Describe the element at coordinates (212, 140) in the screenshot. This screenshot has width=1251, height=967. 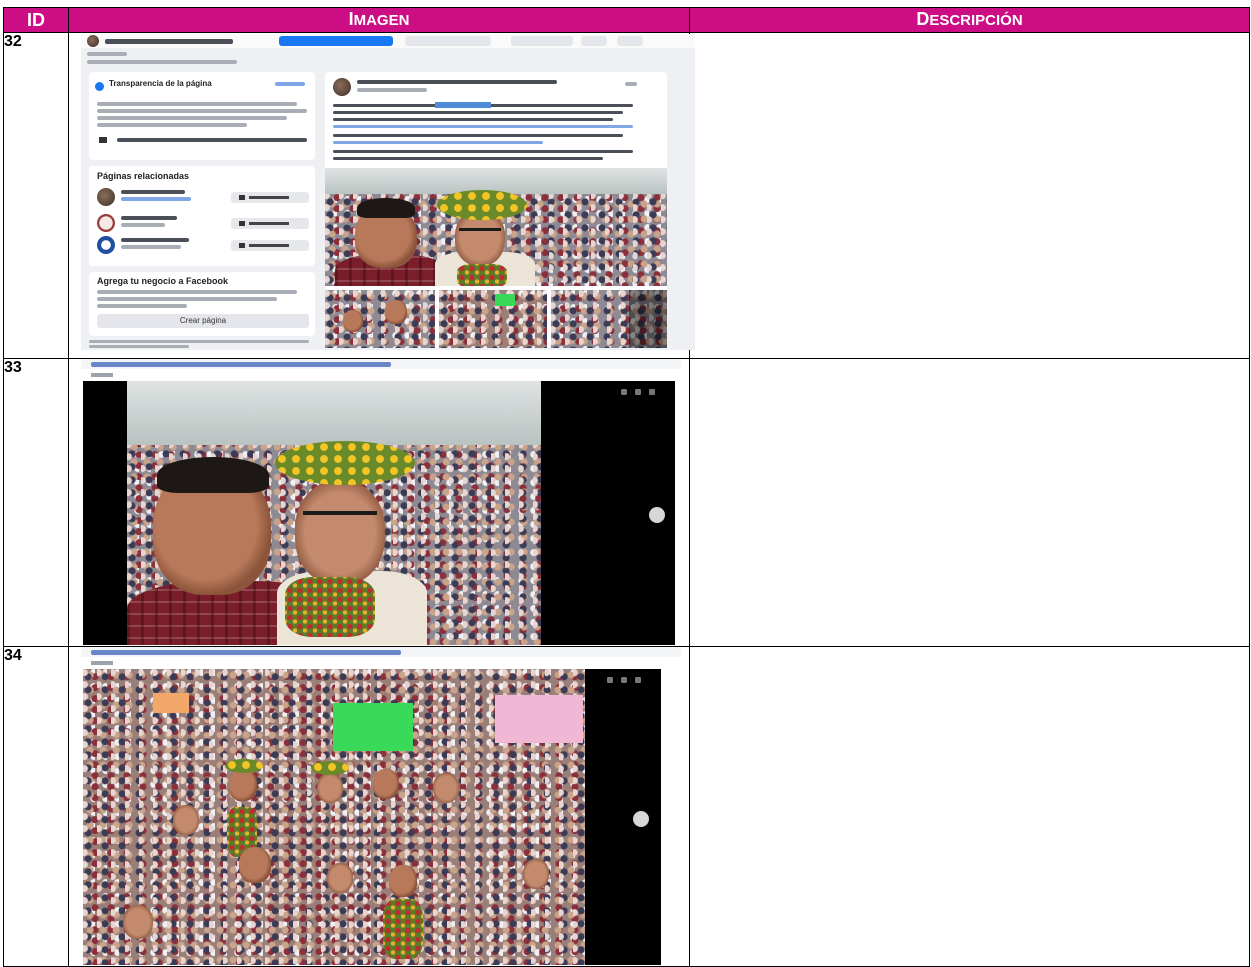
I see `page-created-date-blurred` at that location.